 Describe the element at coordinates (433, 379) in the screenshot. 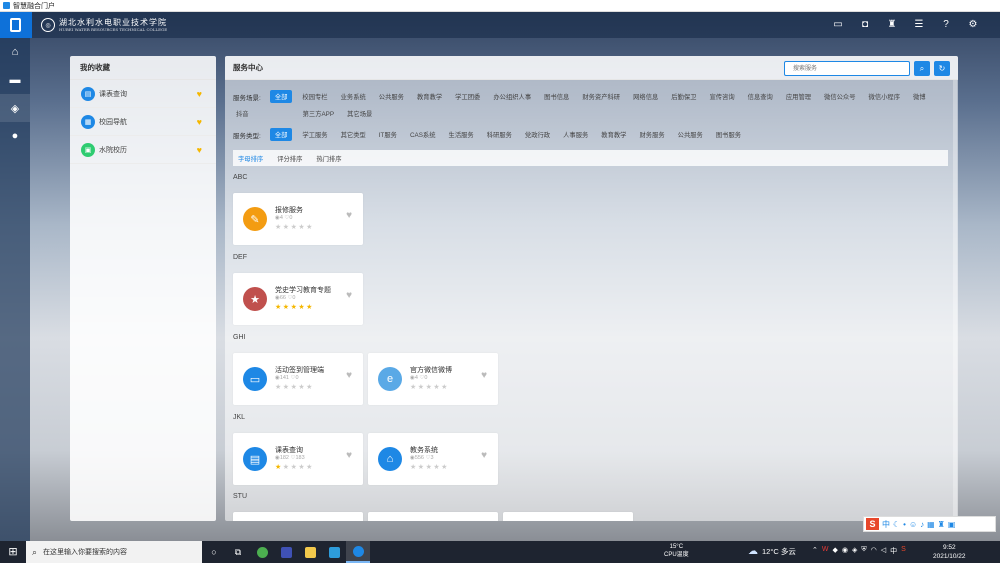

I see `service-card: e 官方微信微博 ◉4 ♡0 ★★★★★ ♥` at that location.